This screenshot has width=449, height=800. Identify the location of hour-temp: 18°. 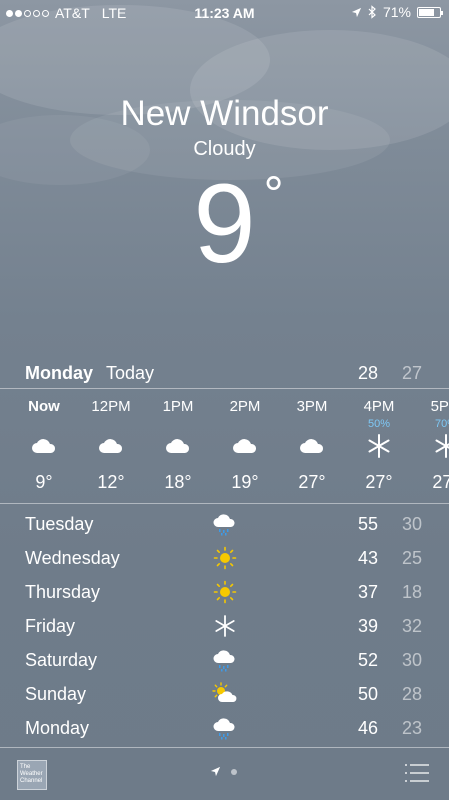
(178, 482).